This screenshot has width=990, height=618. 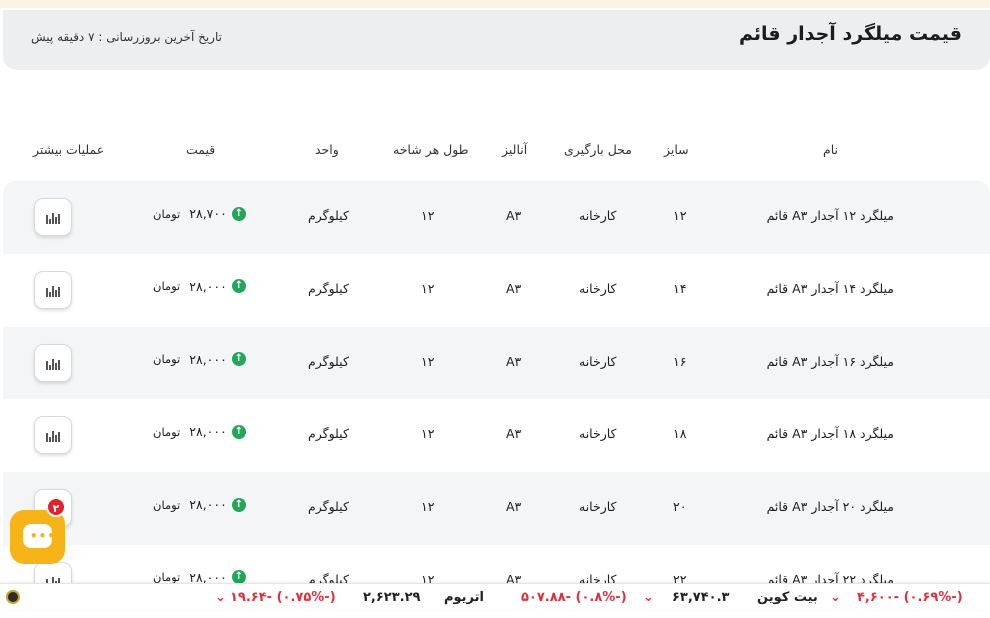 I want to click on ticker-item1-change: ۴,۶۰۰- (۰.۶۹%-), so click(x=910, y=597).